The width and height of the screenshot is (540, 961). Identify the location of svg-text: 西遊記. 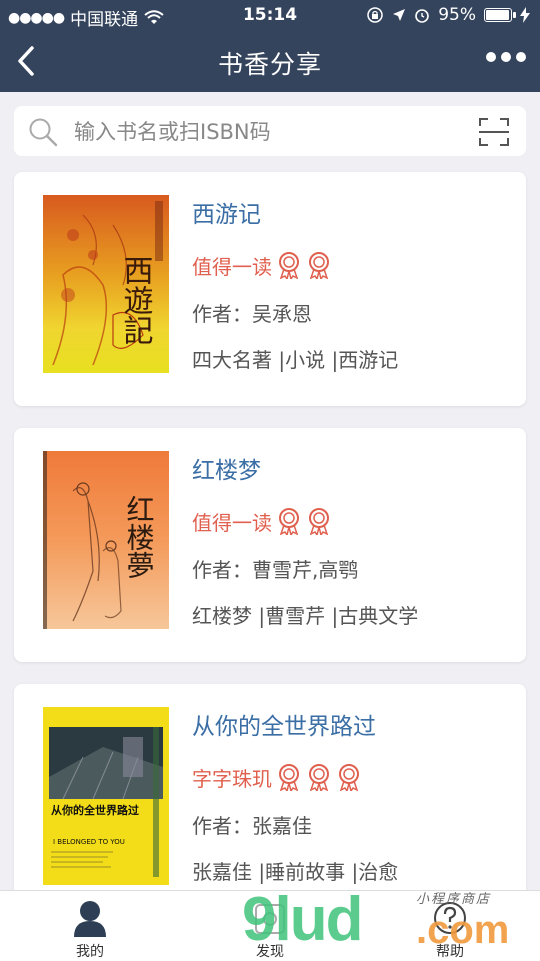
(135, 300).